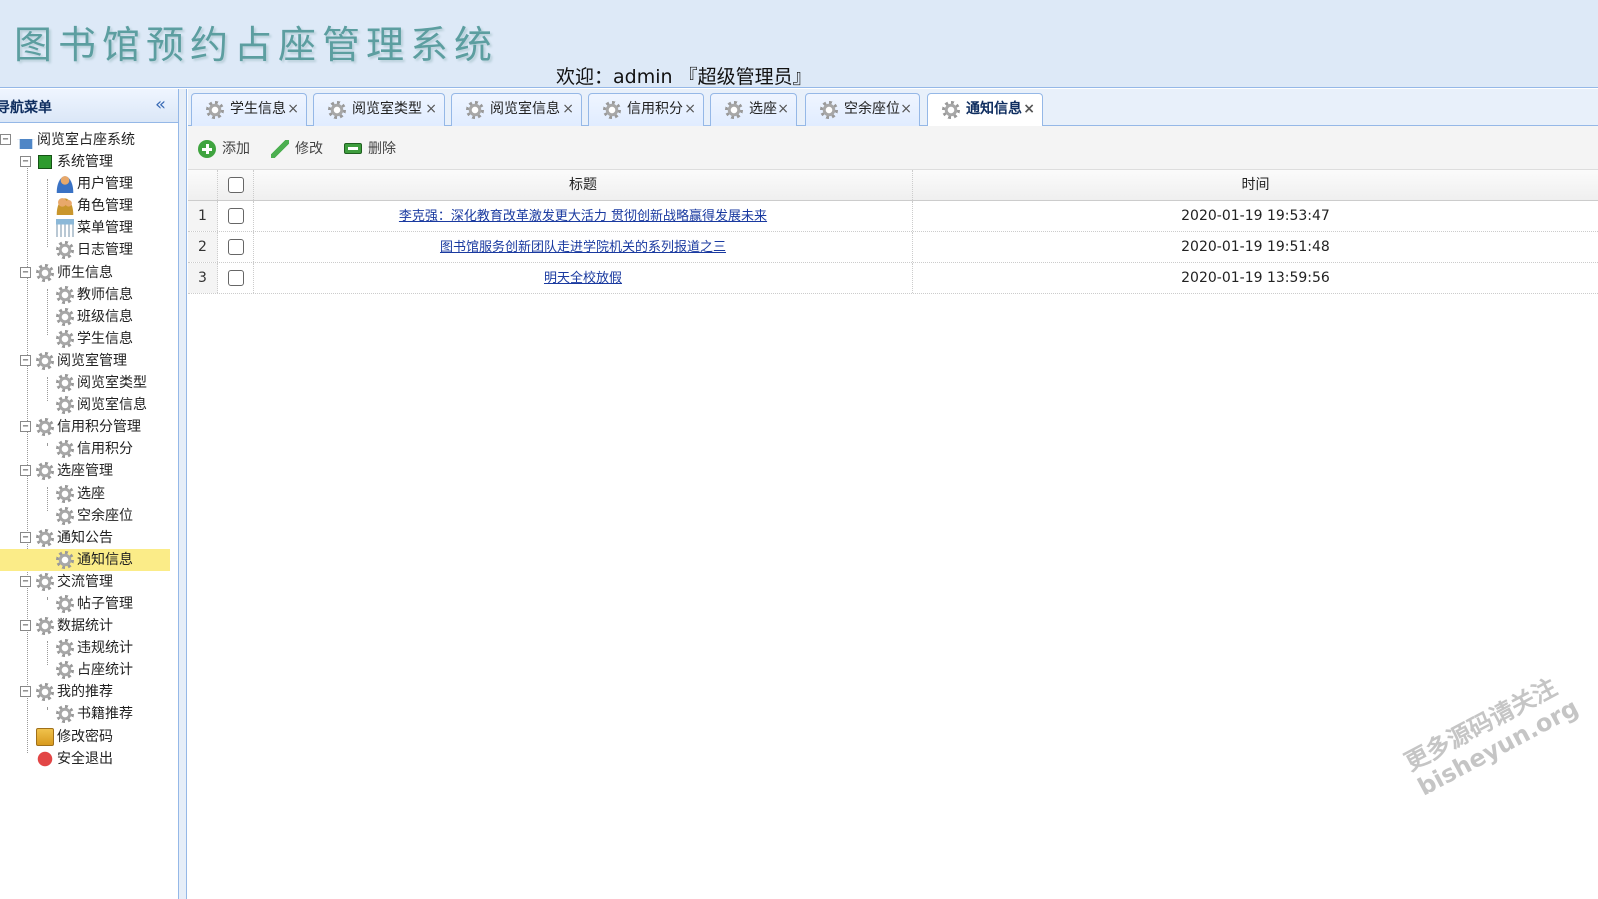  Describe the element at coordinates (583, 278) in the screenshot. I see `notice-title-link: 明天全校放假` at that location.